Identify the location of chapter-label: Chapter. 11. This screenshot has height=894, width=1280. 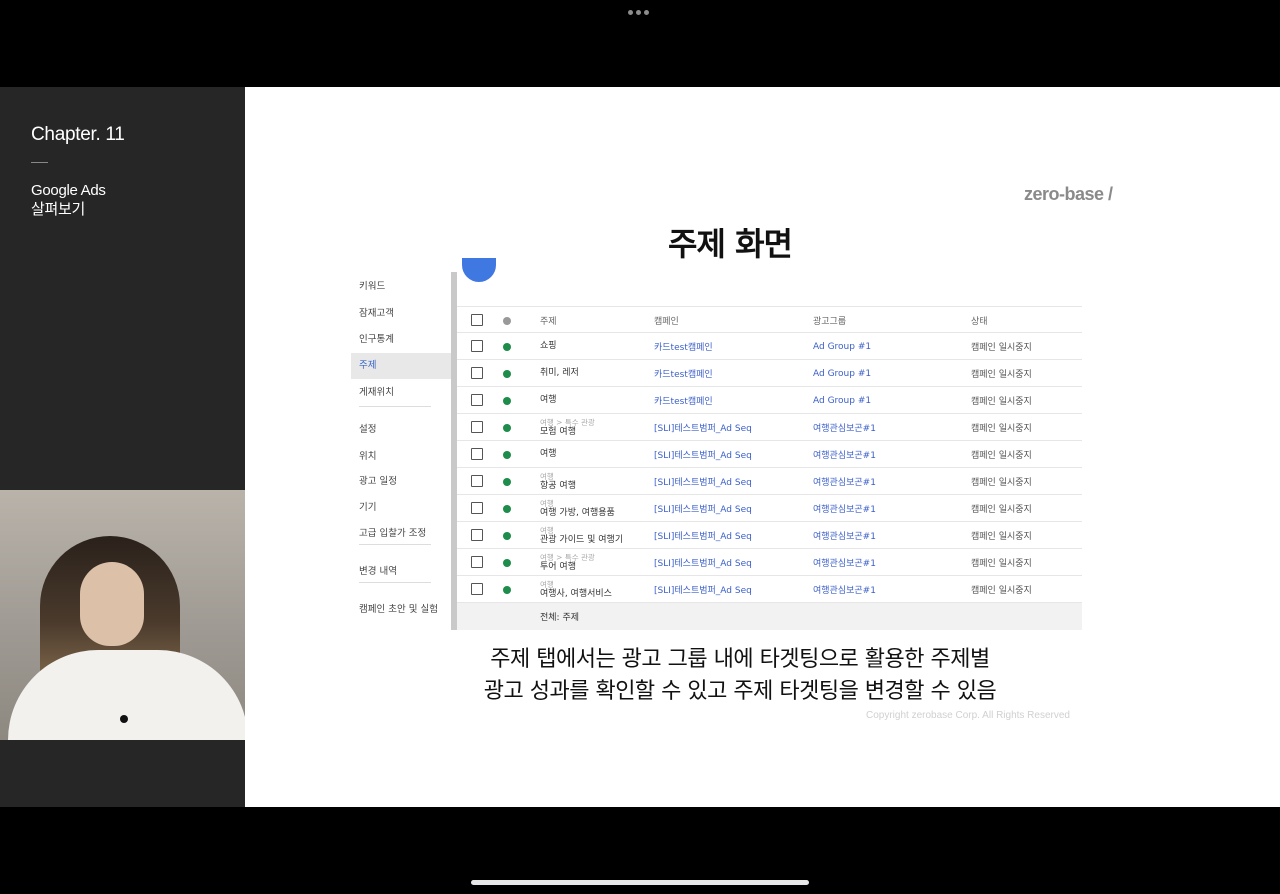
(78, 134).